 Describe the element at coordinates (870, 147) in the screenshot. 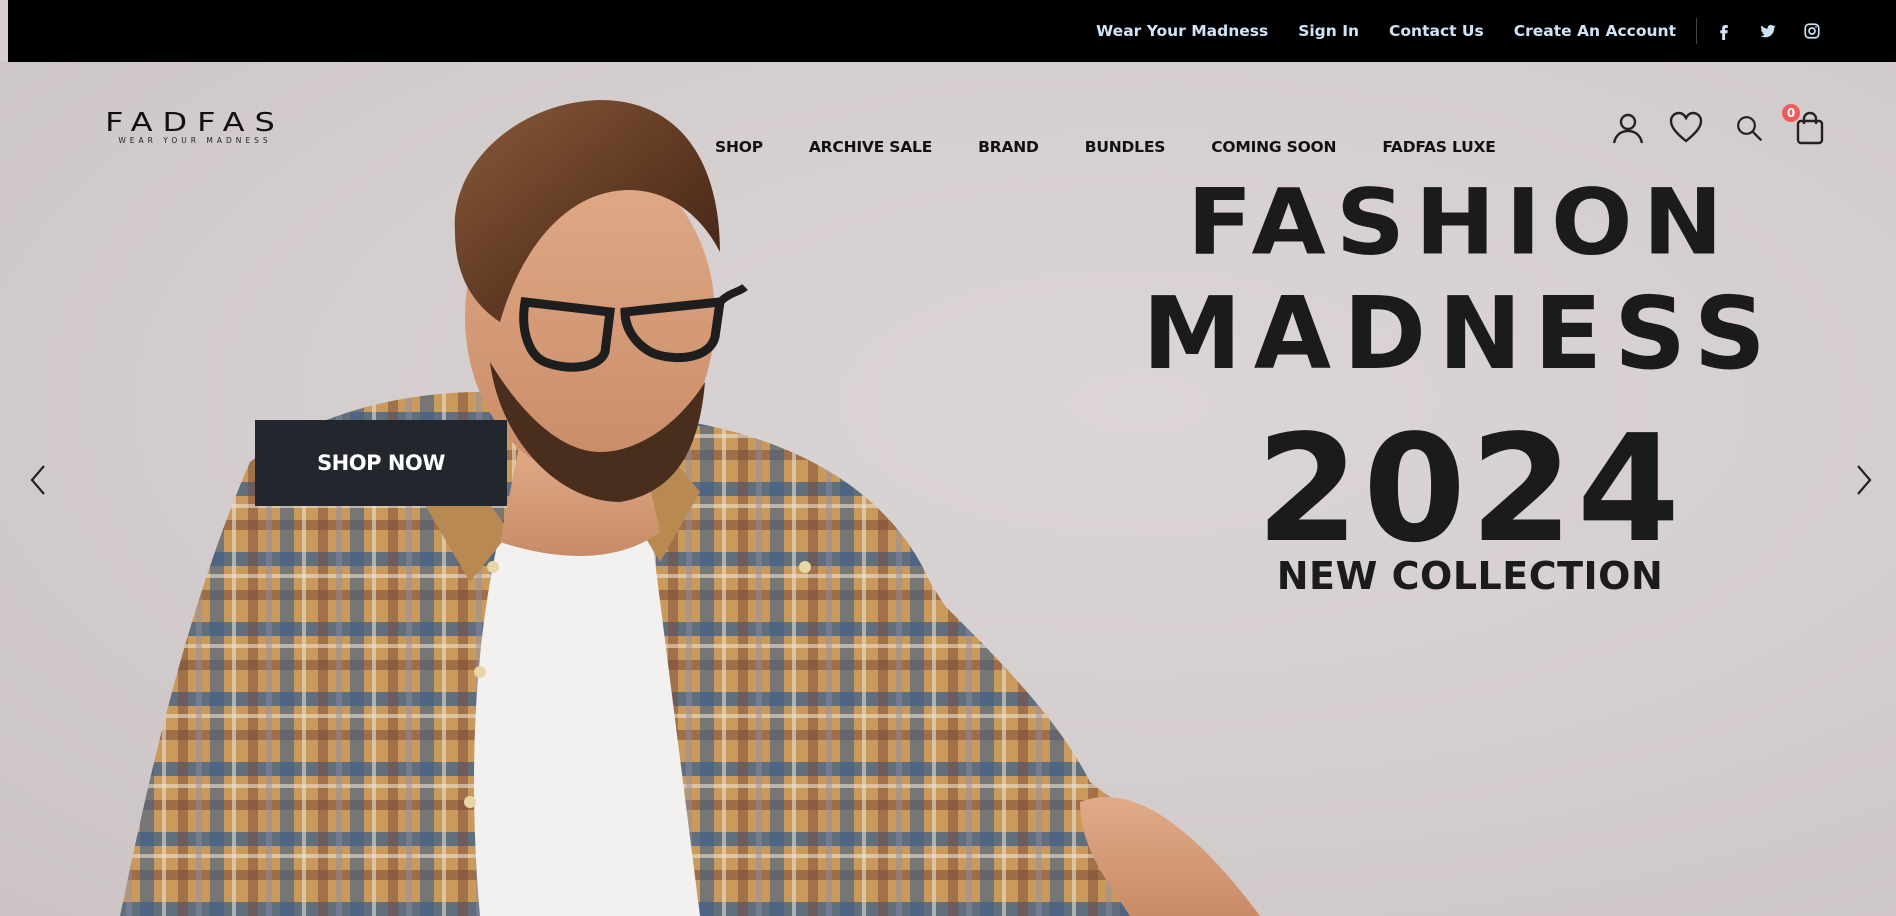

I see `nav-item-archive-sale: ARCHIVE SALE` at that location.